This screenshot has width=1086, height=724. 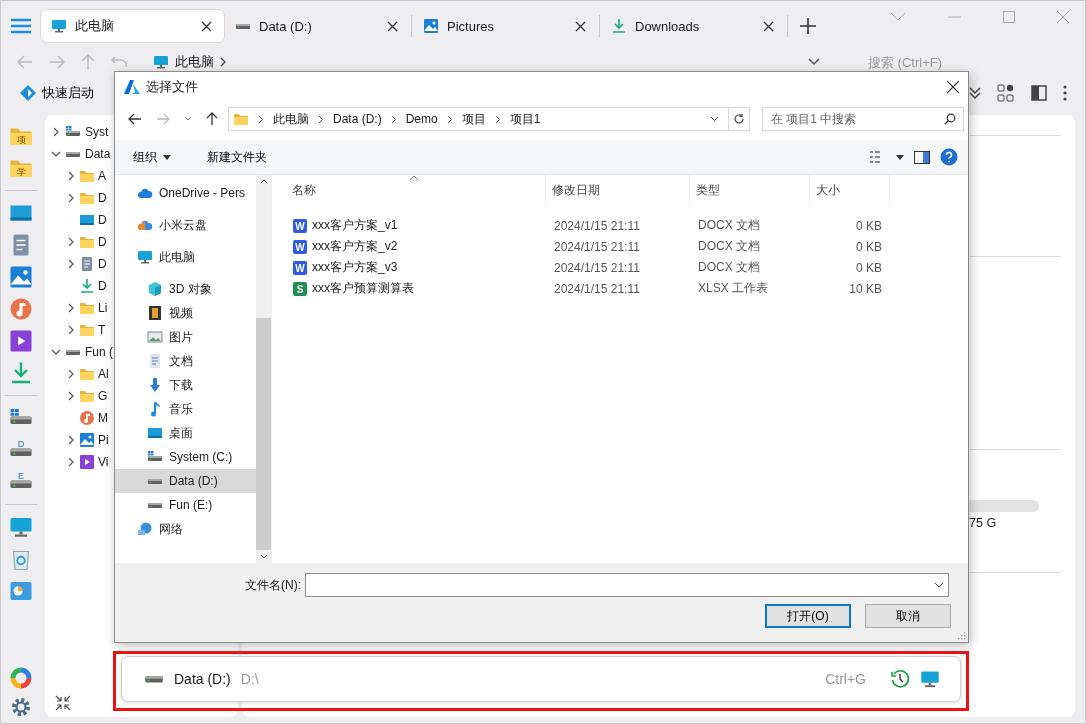 What do you see at coordinates (237, 157) in the screenshot?
I see `toolbar-button: 新建文件夹` at bounding box center [237, 157].